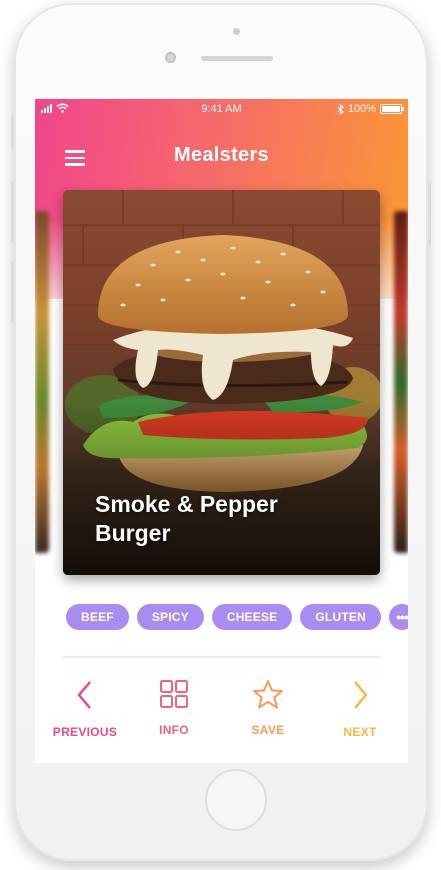 This screenshot has height=870, width=441. I want to click on chevron-left-icon, so click(84, 695).